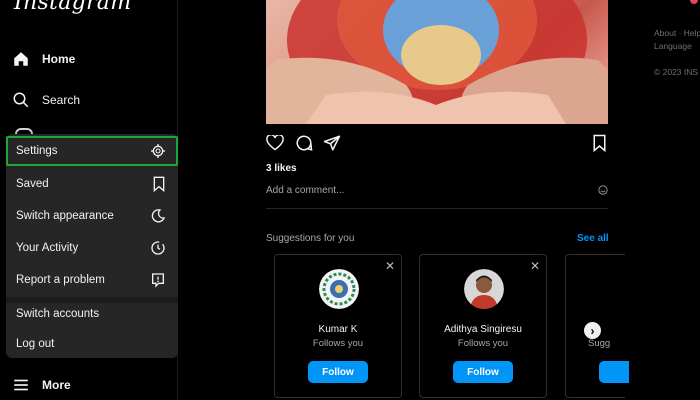 This screenshot has height=400, width=700. What do you see at coordinates (304, 143) in the screenshot?
I see `comment-icon` at bounding box center [304, 143].